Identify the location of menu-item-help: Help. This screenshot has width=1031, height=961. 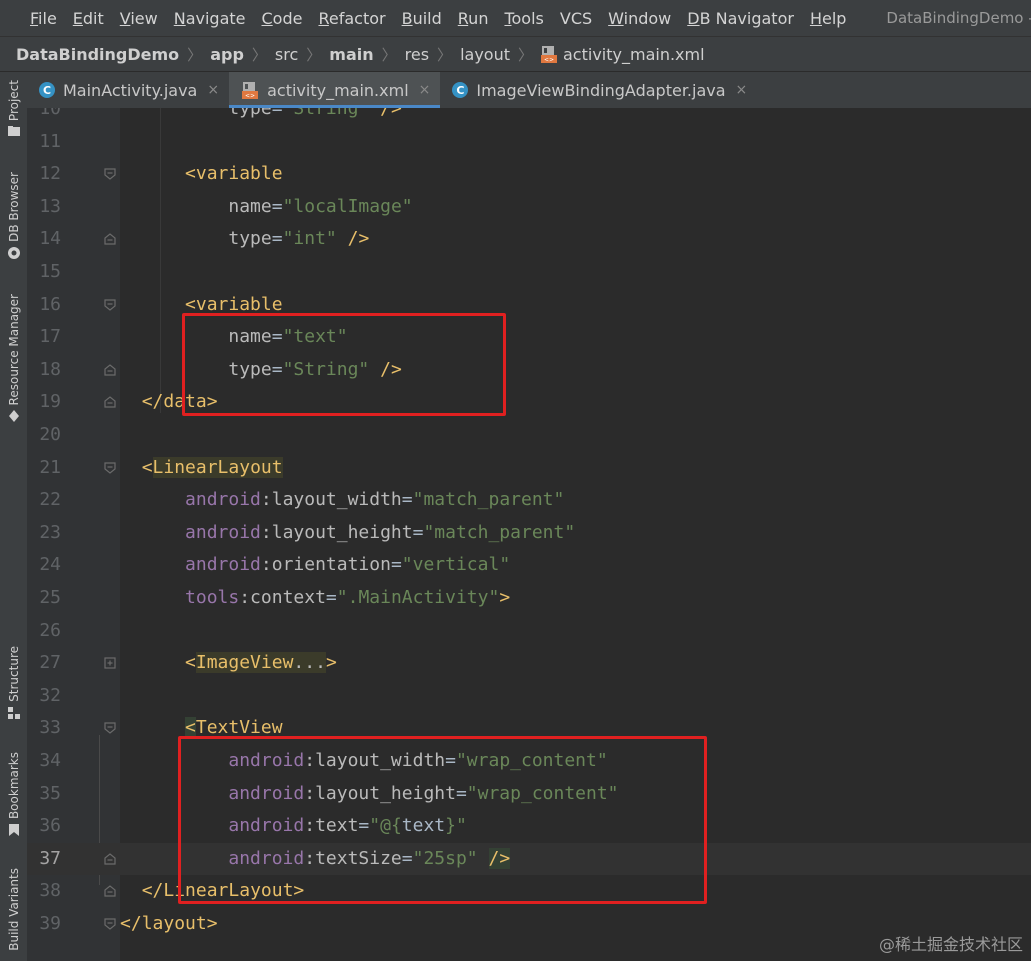
(828, 18).